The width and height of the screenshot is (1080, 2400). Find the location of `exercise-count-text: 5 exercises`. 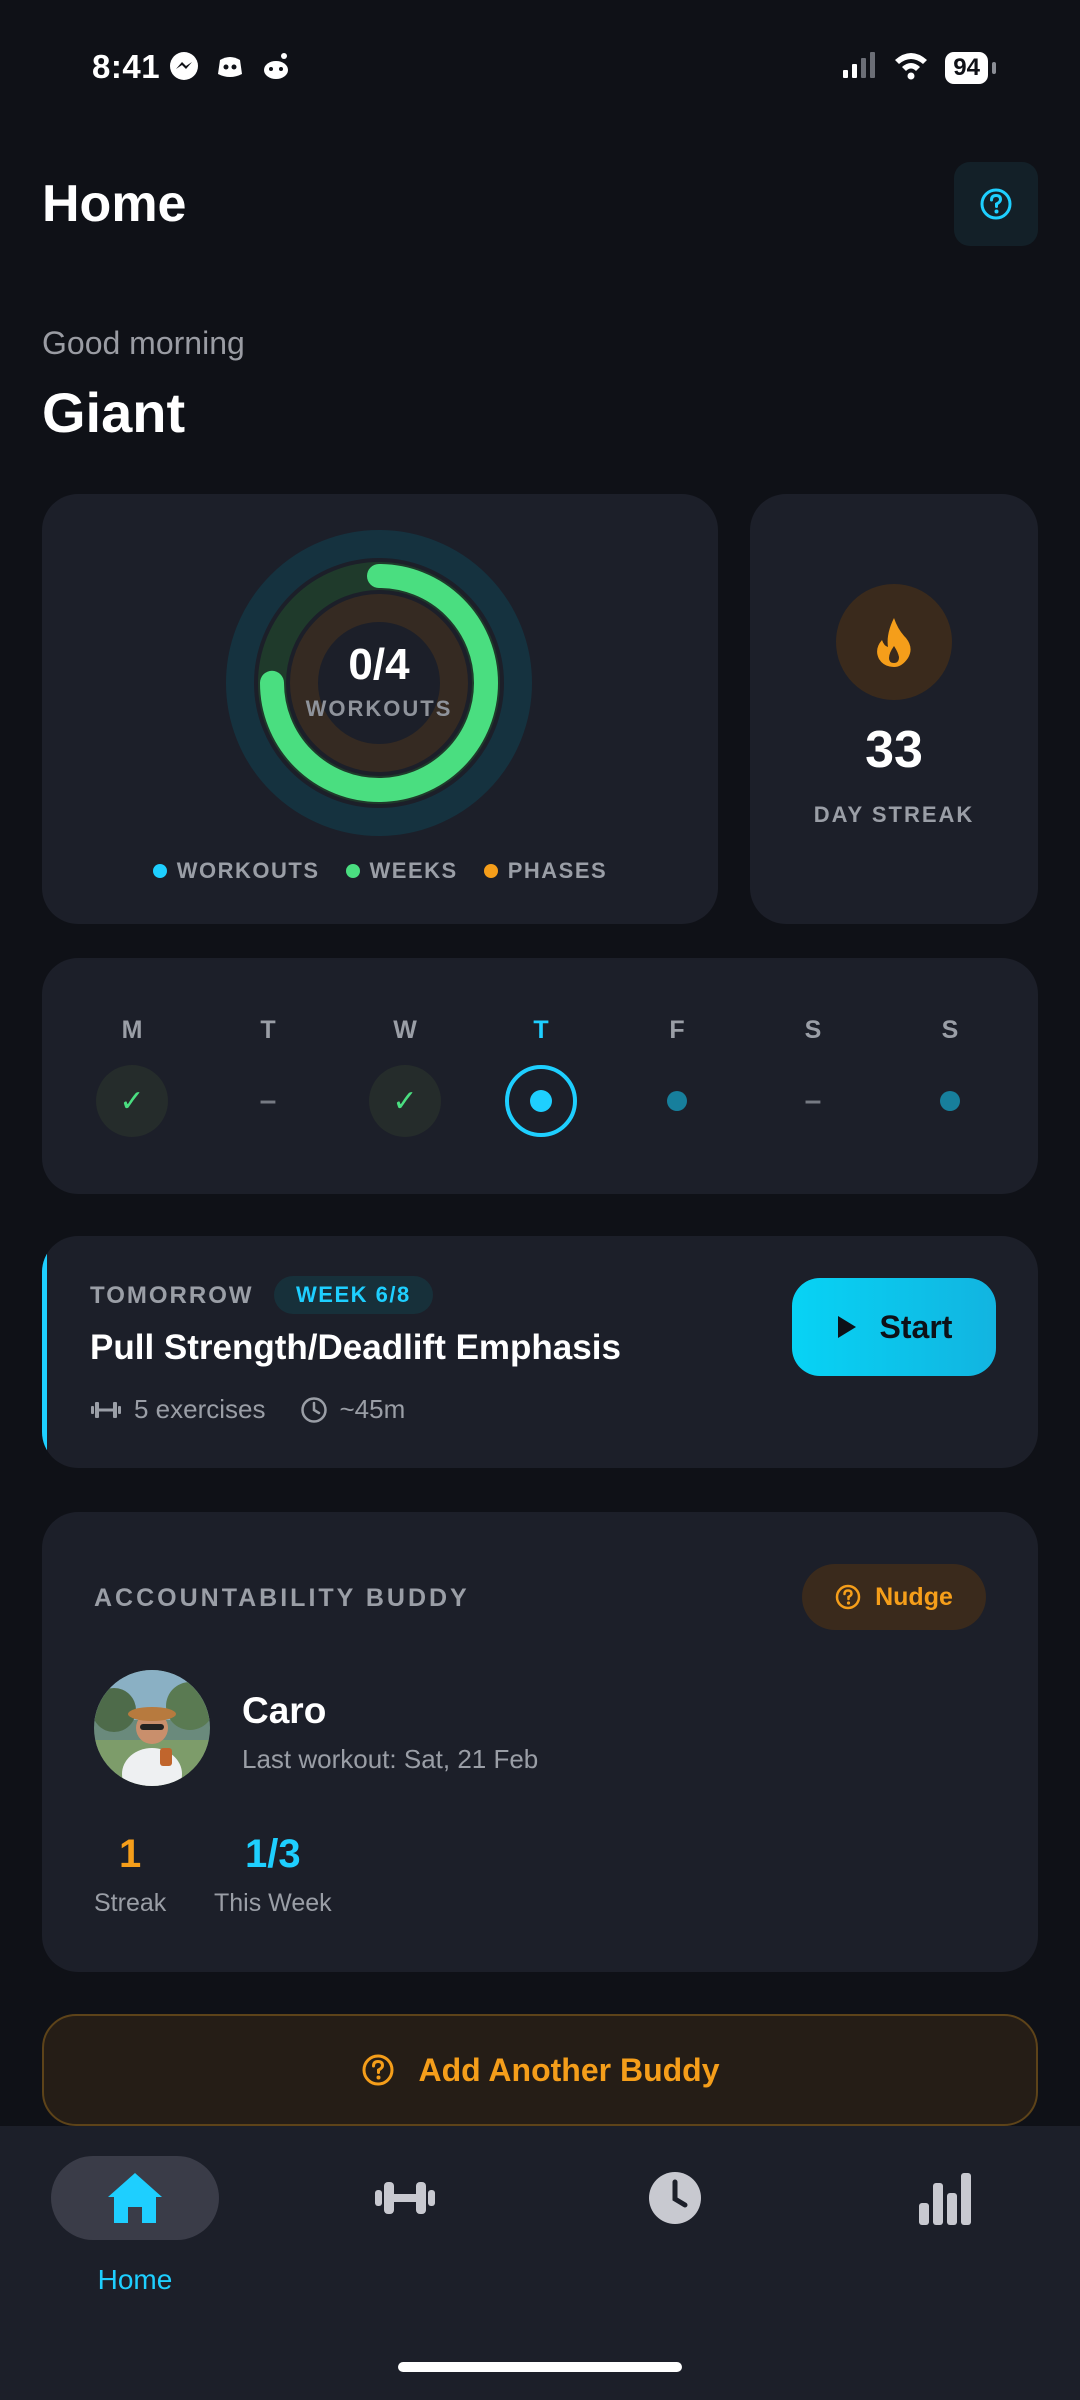

exercise-count-text: 5 exercises is located at coordinates (200, 1409).